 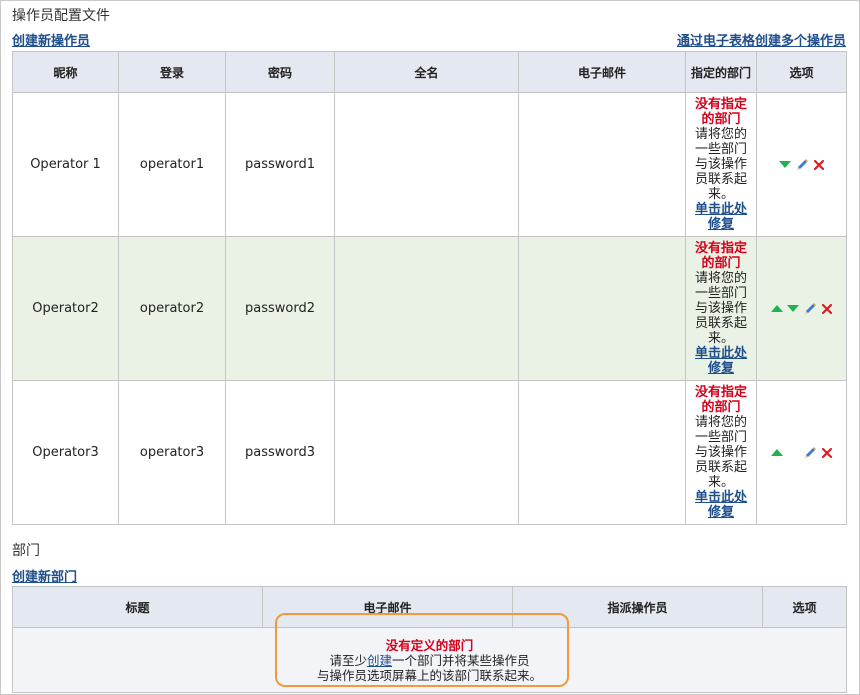 What do you see at coordinates (280, 452) in the screenshot?
I see `operator-password: password3` at bounding box center [280, 452].